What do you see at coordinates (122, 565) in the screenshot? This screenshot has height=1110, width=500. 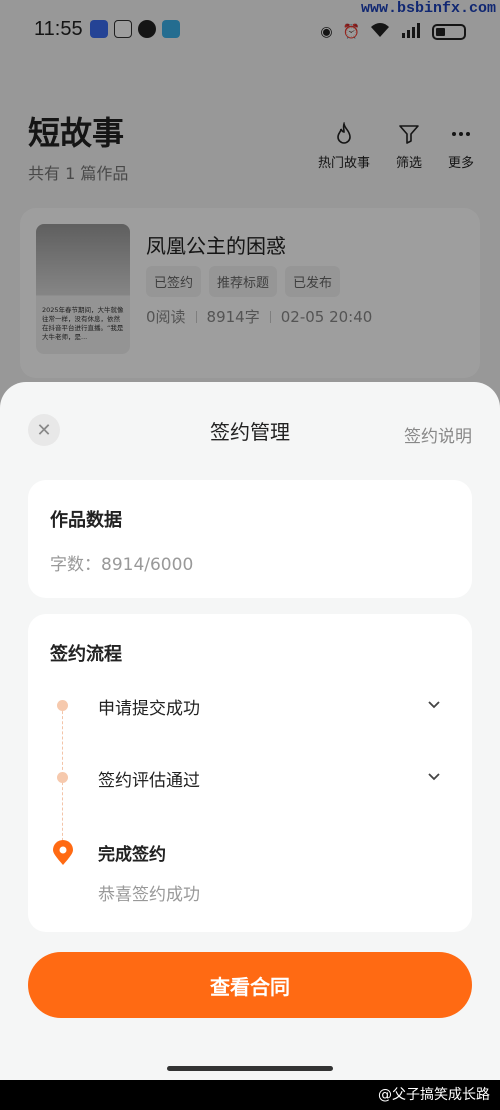 I see `word-count-progress: 字数：8914/6000` at bounding box center [122, 565].